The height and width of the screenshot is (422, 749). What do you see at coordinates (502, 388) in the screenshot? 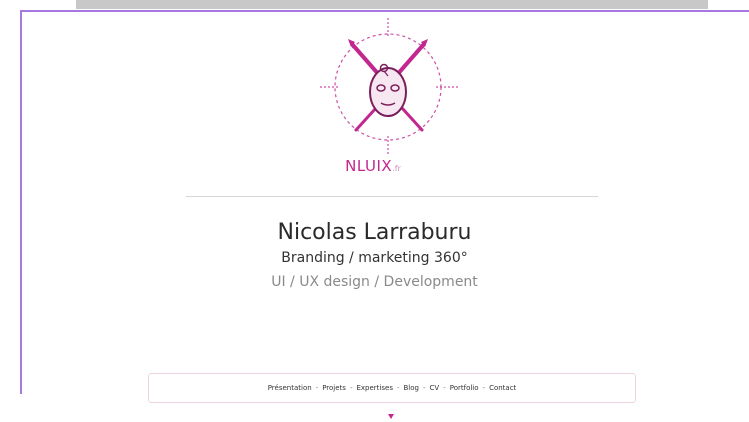
I see `nav-item-contact: Contact` at bounding box center [502, 388].